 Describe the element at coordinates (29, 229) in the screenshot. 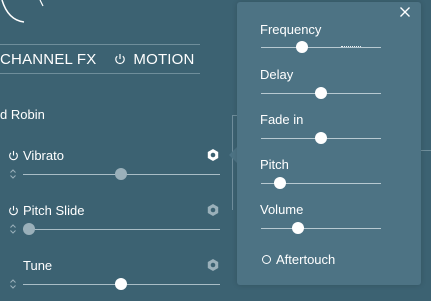

I see `pitch-slide-slider-thumb` at that location.